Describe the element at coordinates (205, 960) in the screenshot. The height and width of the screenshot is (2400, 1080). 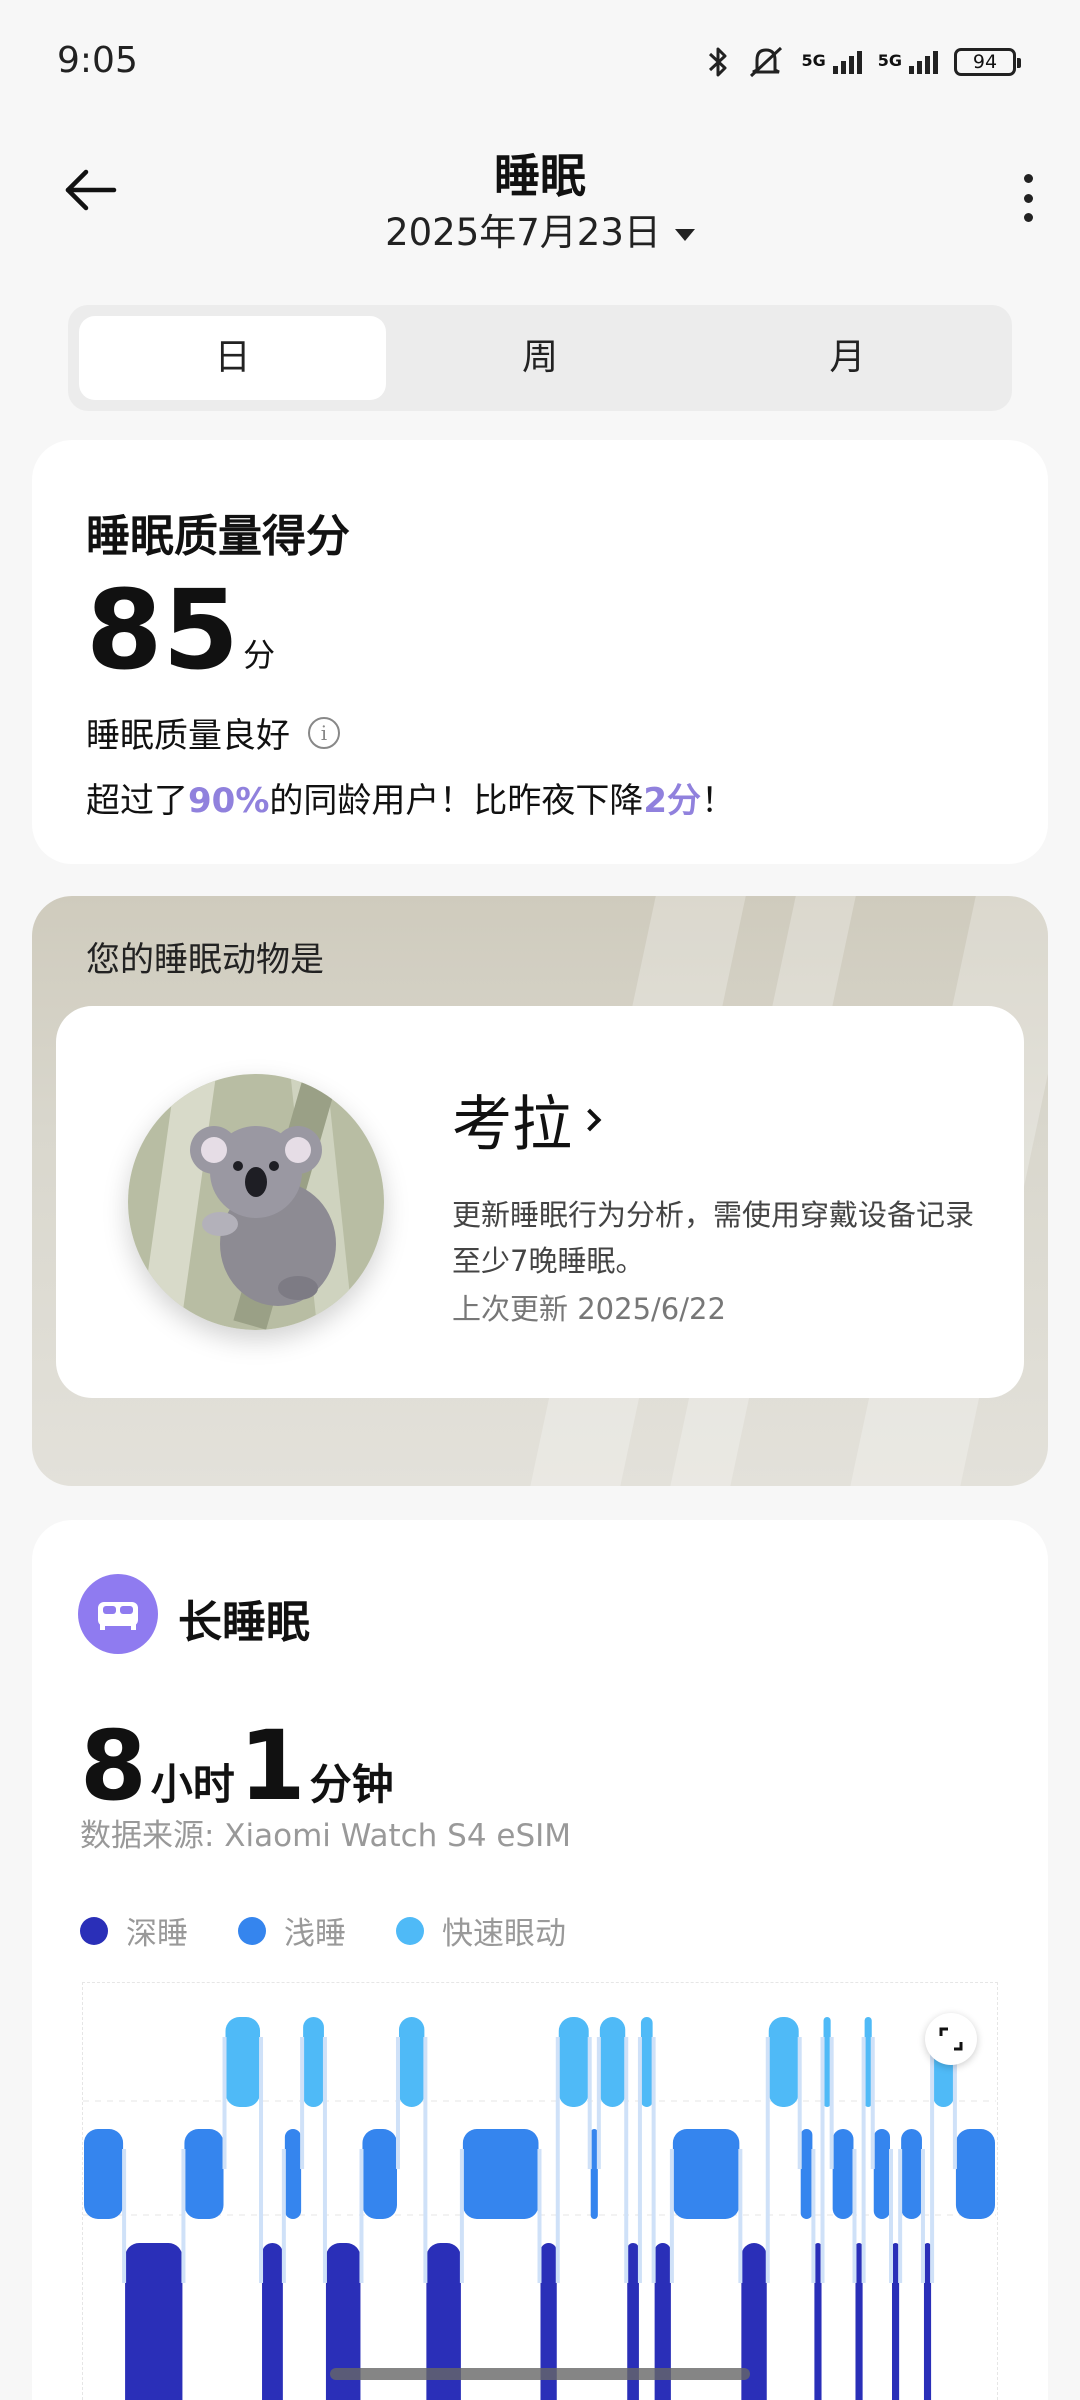
I see `animal-label: 您的睡眠动物是` at that location.